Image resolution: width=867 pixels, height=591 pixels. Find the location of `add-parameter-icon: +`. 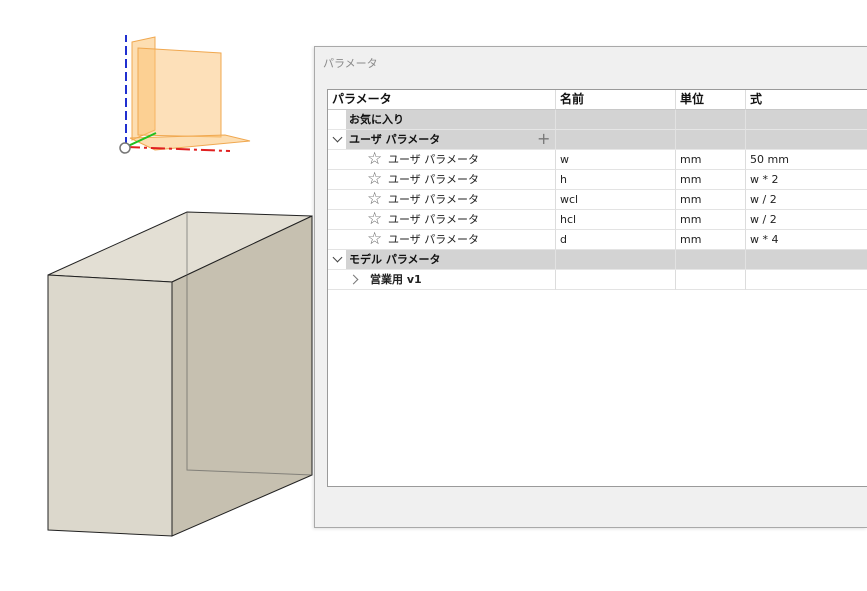

add-parameter-icon: + is located at coordinates (543, 139).